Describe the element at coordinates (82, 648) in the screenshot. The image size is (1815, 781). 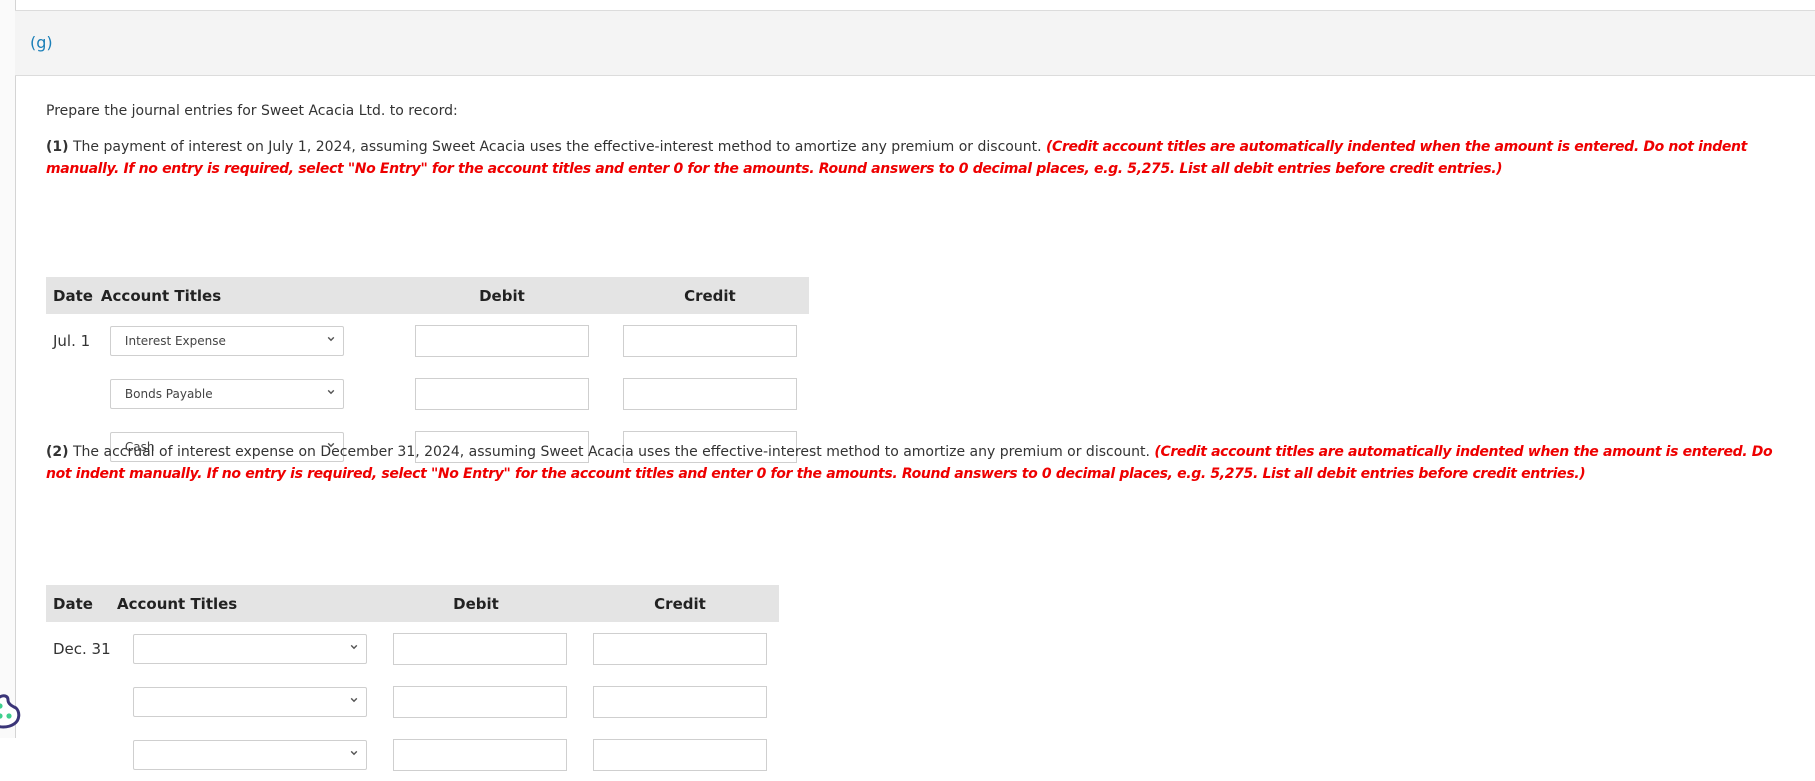
I see `date-cell: Dec. 31` at that location.